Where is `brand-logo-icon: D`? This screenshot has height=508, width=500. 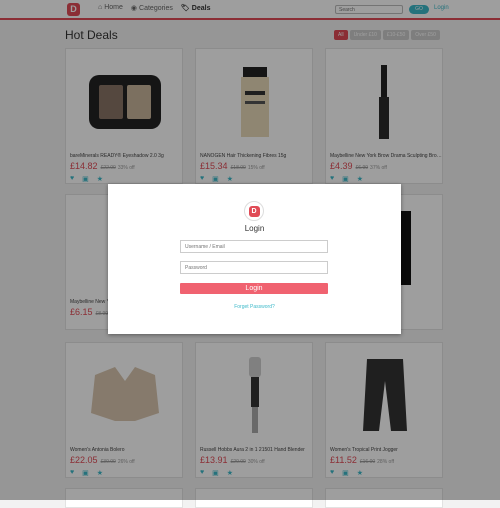
brand-logo-icon: D is located at coordinates (254, 211).